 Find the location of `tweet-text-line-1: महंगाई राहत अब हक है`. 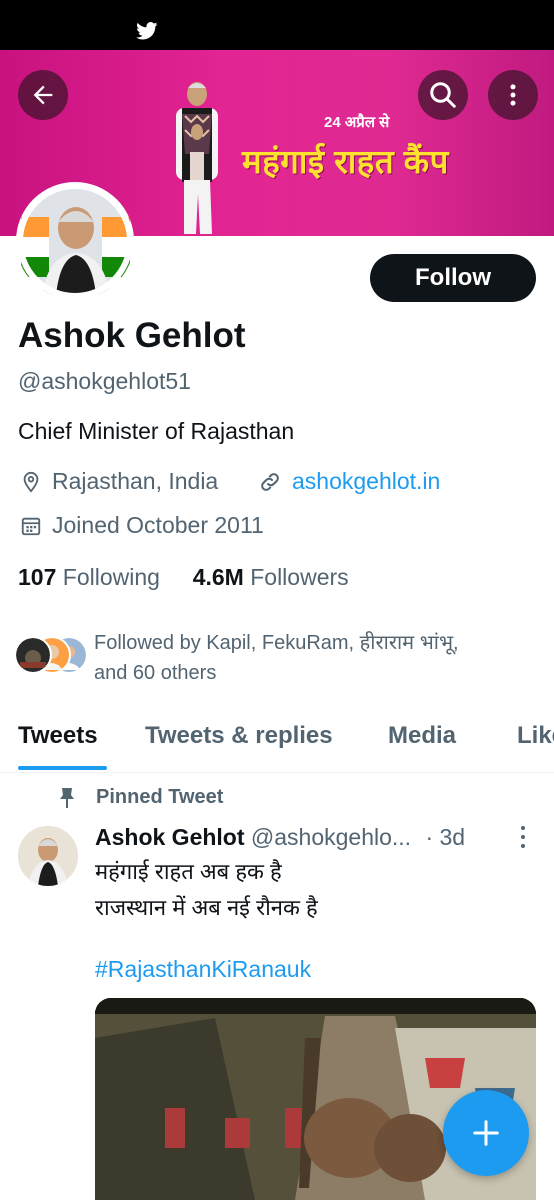

tweet-text-line-1: महंगाई राहत अब हक है is located at coordinates (188, 871).